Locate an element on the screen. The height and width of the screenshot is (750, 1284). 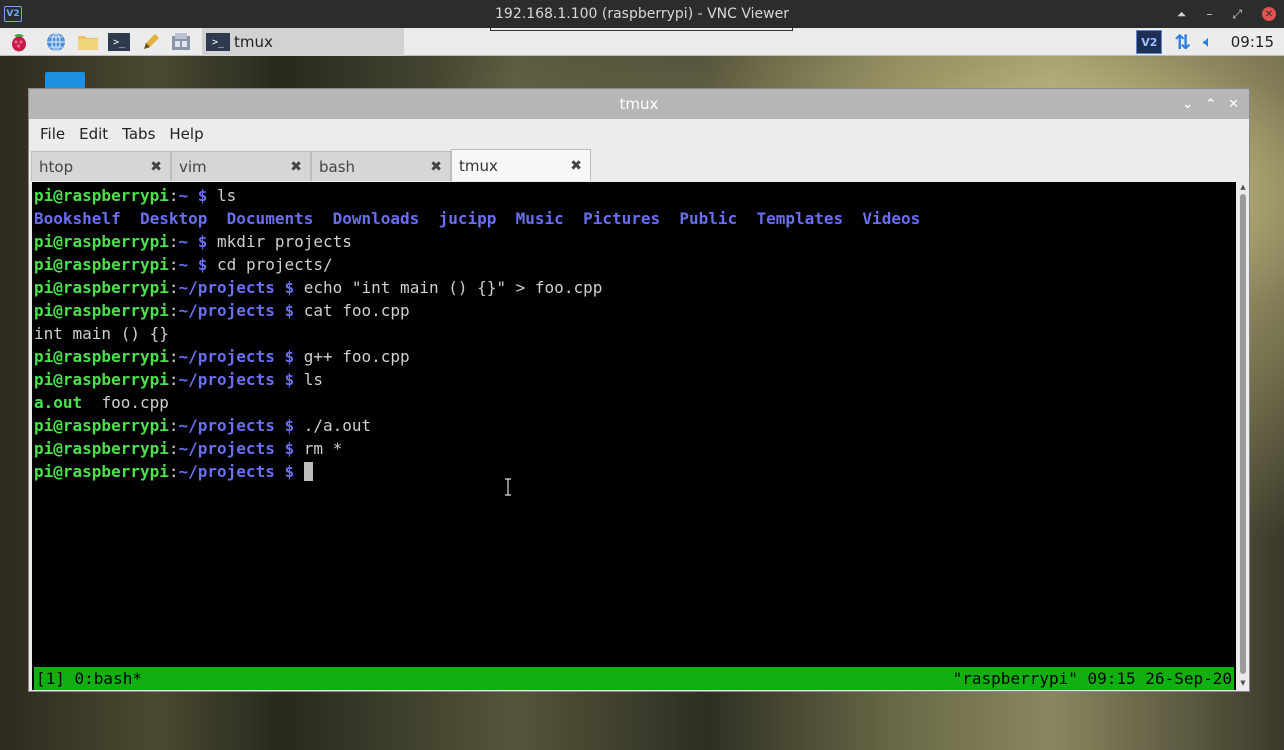
terminal-launcher-icon: >_ is located at coordinates (119, 42).